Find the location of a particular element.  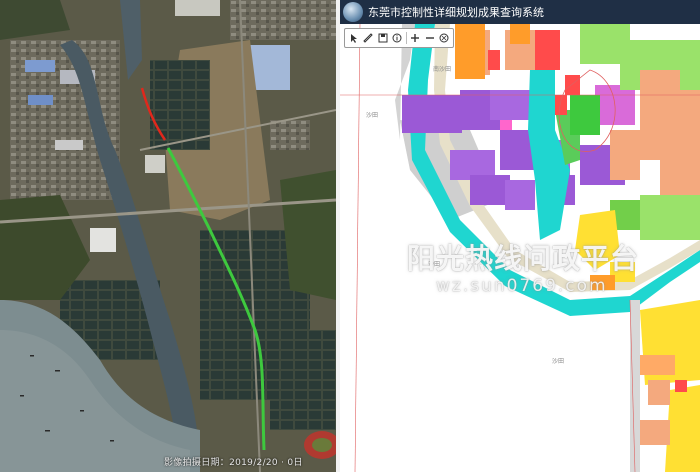

info-icon is located at coordinates (396, 38).